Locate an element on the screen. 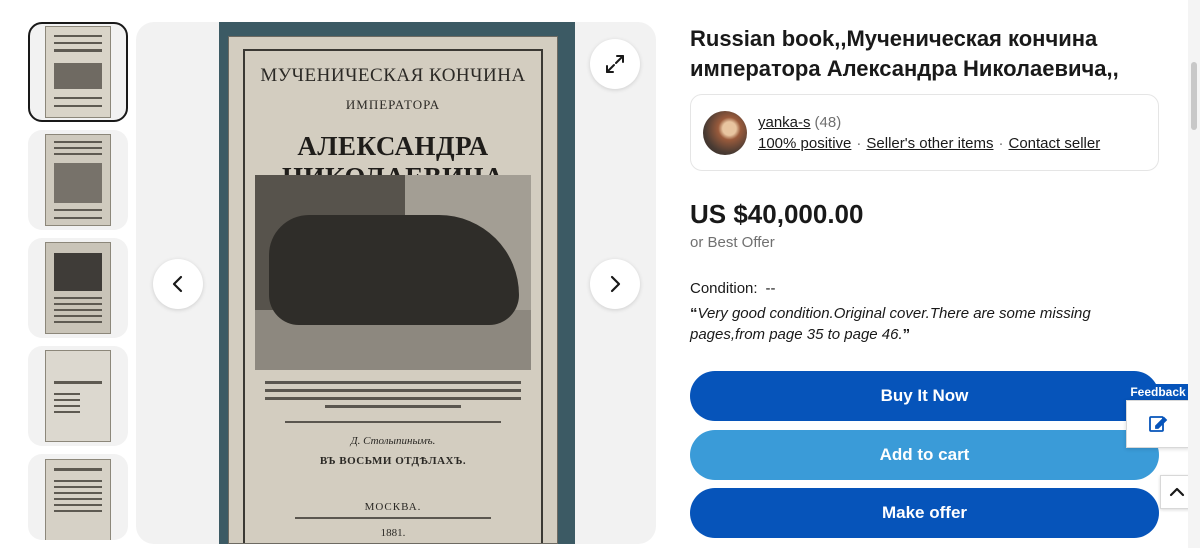 The height and width of the screenshot is (548, 1200). book-parts-line: ВЪ ВОСЬМИ ОТДѢЛАХЪ. is located at coordinates (393, 461).